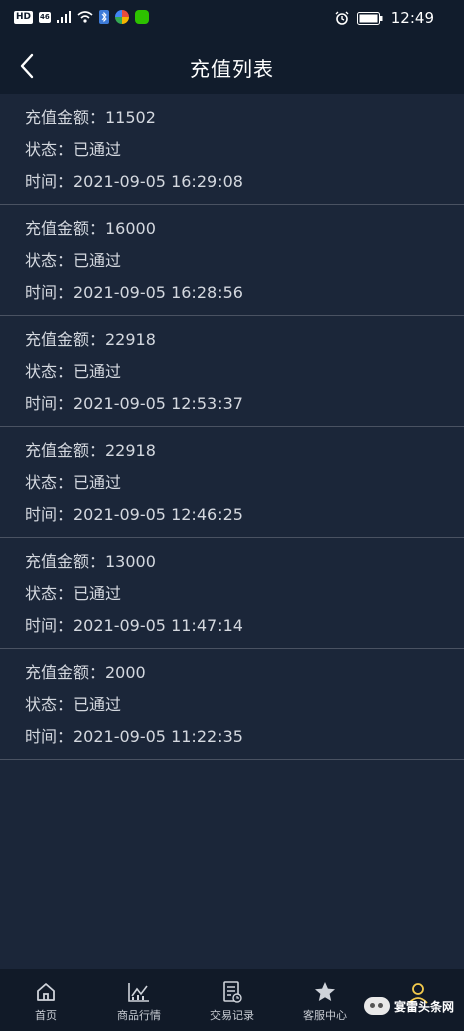 This screenshot has height=1031, width=464. What do you see at coordinates (139, 1015) in the screenshot?
I see `tab-label: 商品行情` at bounding box center [139, 1015].